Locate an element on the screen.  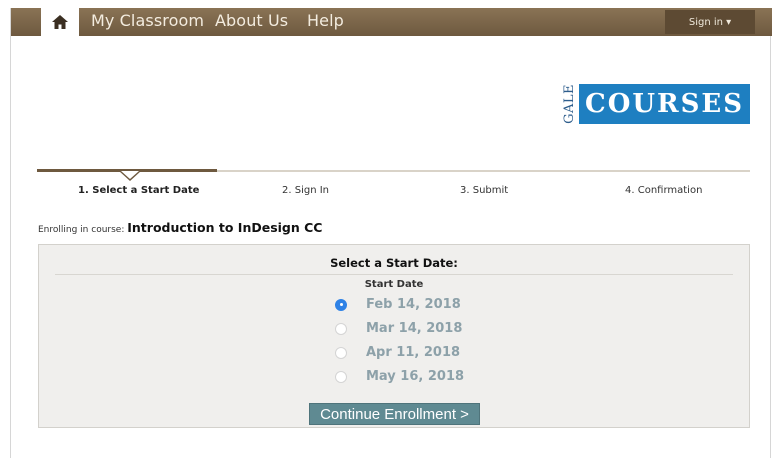
top-navbar: My Classroom About Us Help Sign in ▾ is located at coordinates (391, 22).